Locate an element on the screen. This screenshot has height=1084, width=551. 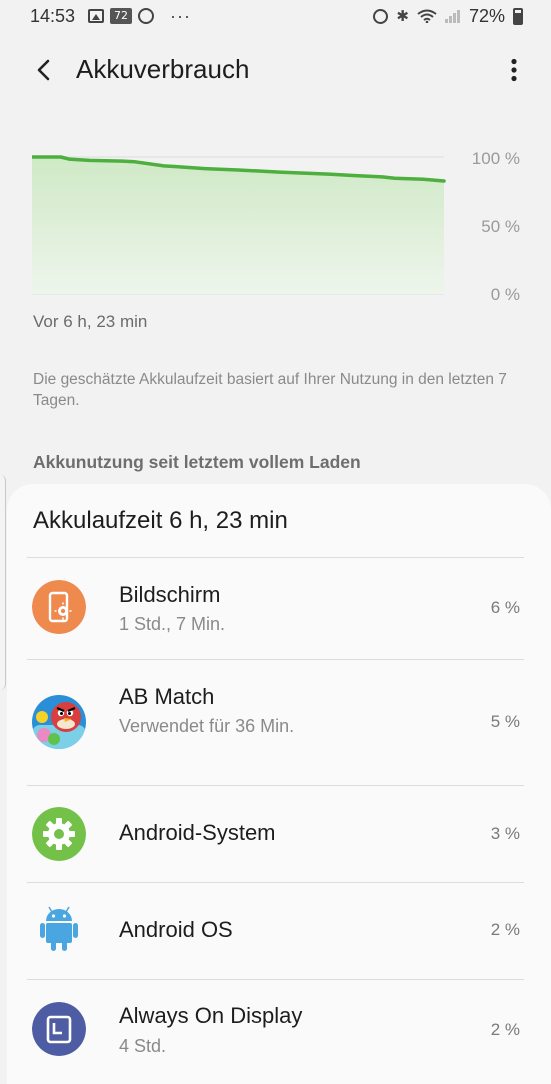
list-item-ab-match: AB Match Verwendet für 36 Min. 5 % is located at coordinates (275, 722).